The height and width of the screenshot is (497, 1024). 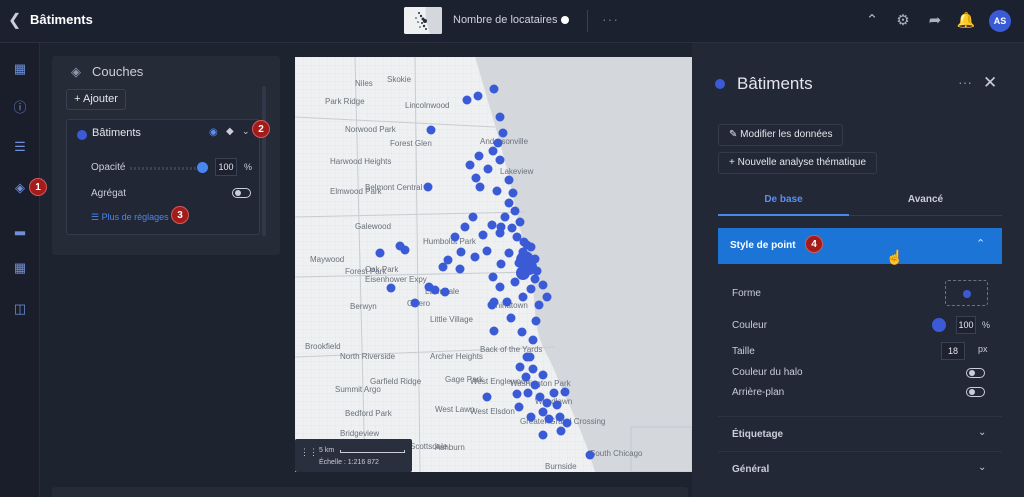 I want to click on tab-advanced: Avancé, so click(x=925, y=203).